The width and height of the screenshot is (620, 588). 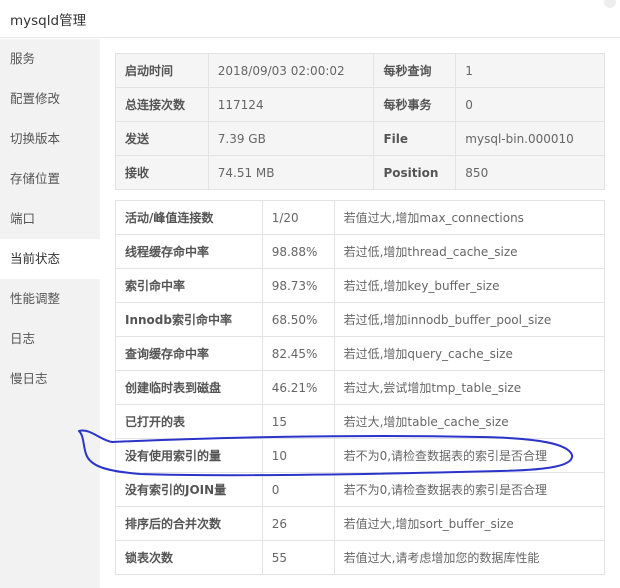 What do you see at coordinates (291, 138) in the screenshot?
I see `summary-value: 7.39 GB` at bounding box center [291, 138].